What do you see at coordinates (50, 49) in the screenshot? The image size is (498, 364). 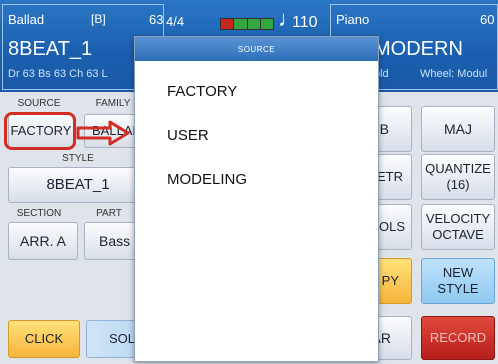 I see `style-name: 8BEAT_1` at bounding box center [50, 49].